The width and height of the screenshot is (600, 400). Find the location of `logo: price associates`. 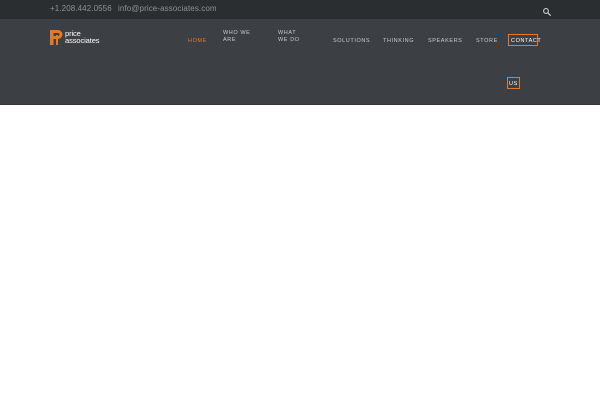

logo: price associates is located at coordinates (80, 38).